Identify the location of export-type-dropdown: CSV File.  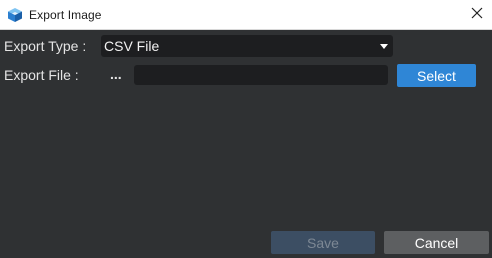
(247, 46).